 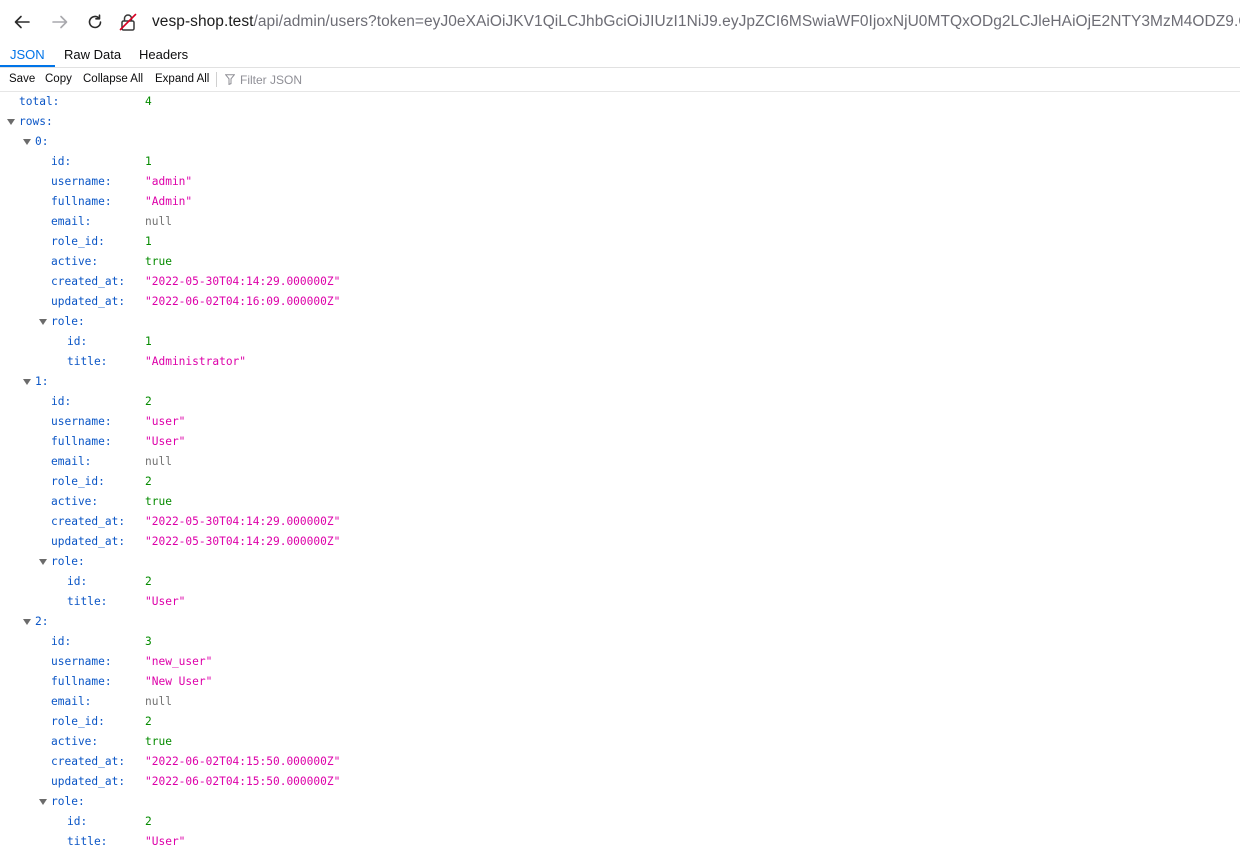 I want to click on tree-row: title: "Administrator", so click(x=620, y=362).